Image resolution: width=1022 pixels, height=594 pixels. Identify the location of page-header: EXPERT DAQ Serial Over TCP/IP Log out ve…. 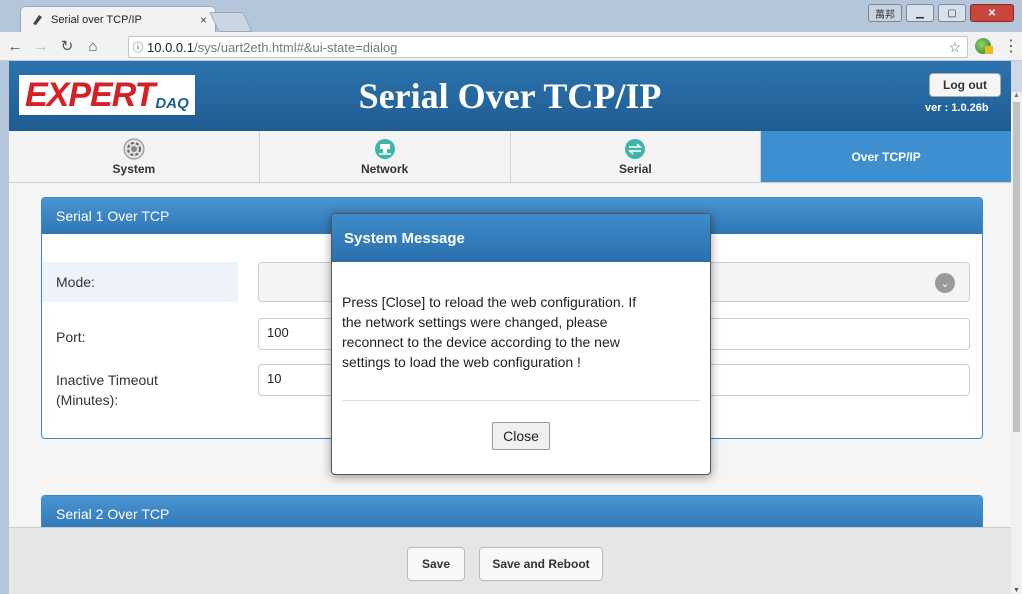
(510, 96).